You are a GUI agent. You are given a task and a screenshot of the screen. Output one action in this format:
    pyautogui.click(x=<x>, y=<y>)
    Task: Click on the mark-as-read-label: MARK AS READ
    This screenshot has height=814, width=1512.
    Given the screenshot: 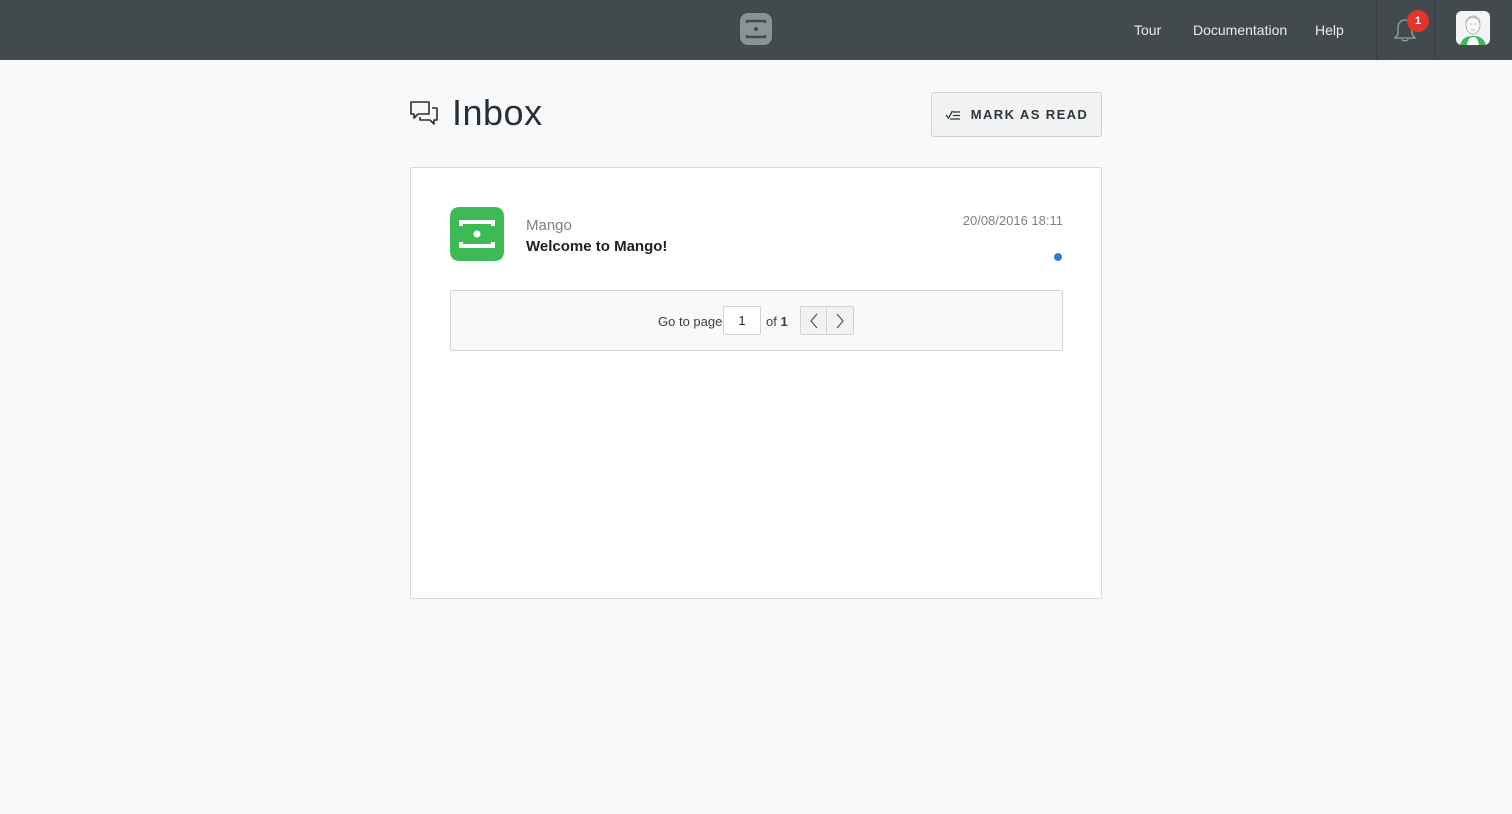 What is the action you would take?
    pyautogui.click(x=1029, y=114)
    